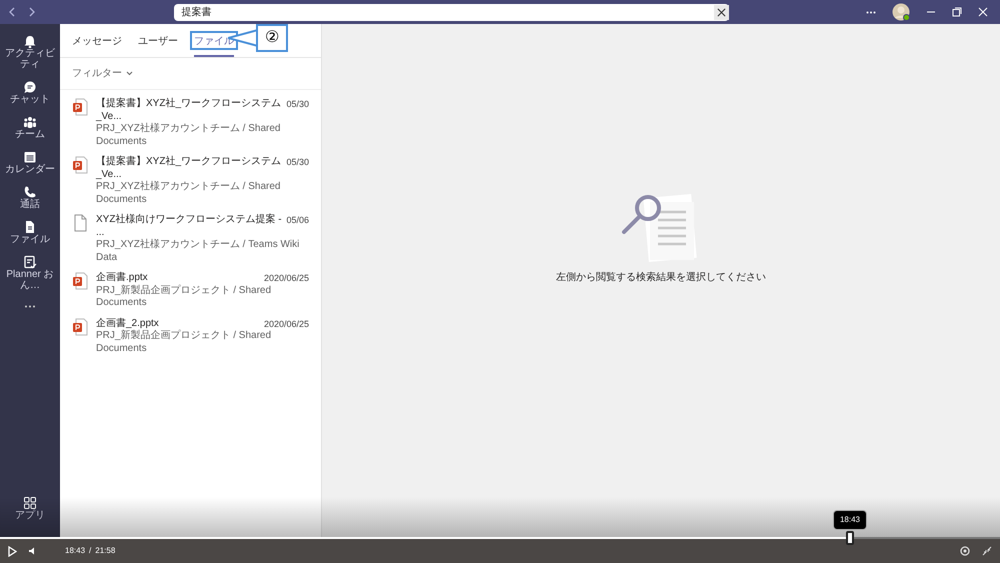 Image resolution: width=1000 pixels, height=563 pixels. I want to click on rail-item: アプリ, so click(30, 508).